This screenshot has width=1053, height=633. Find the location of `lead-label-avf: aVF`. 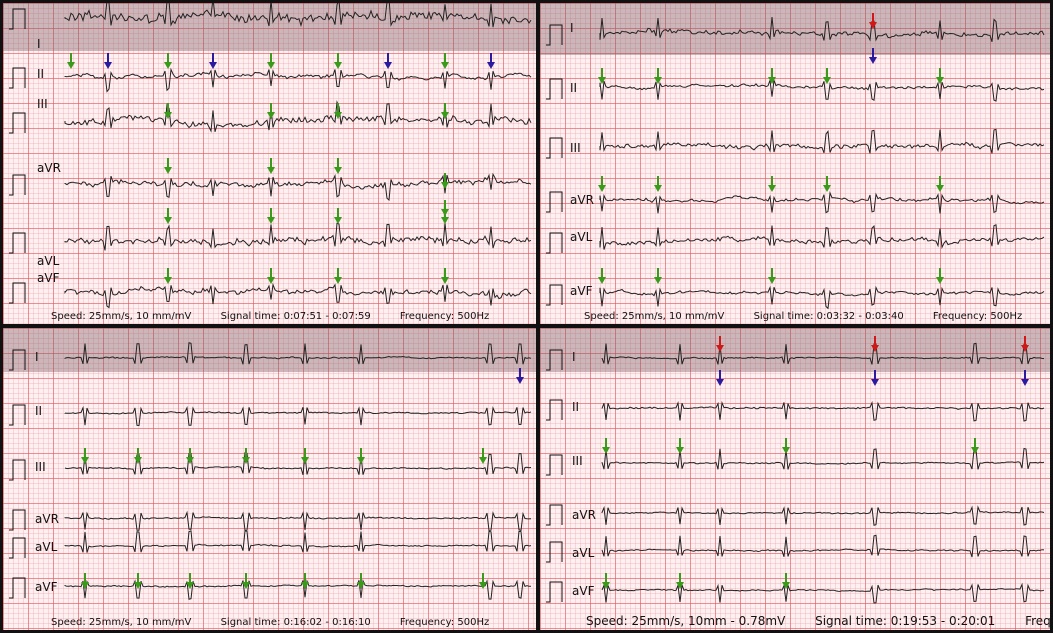

lead-label-avf: aVF is located at coordinates (48, 278).